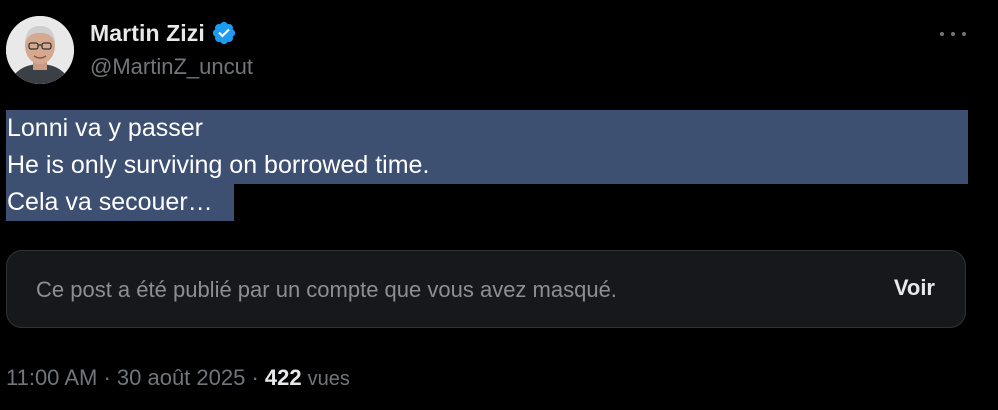  I want to click on verified-badge-icon, so click(224, 33).